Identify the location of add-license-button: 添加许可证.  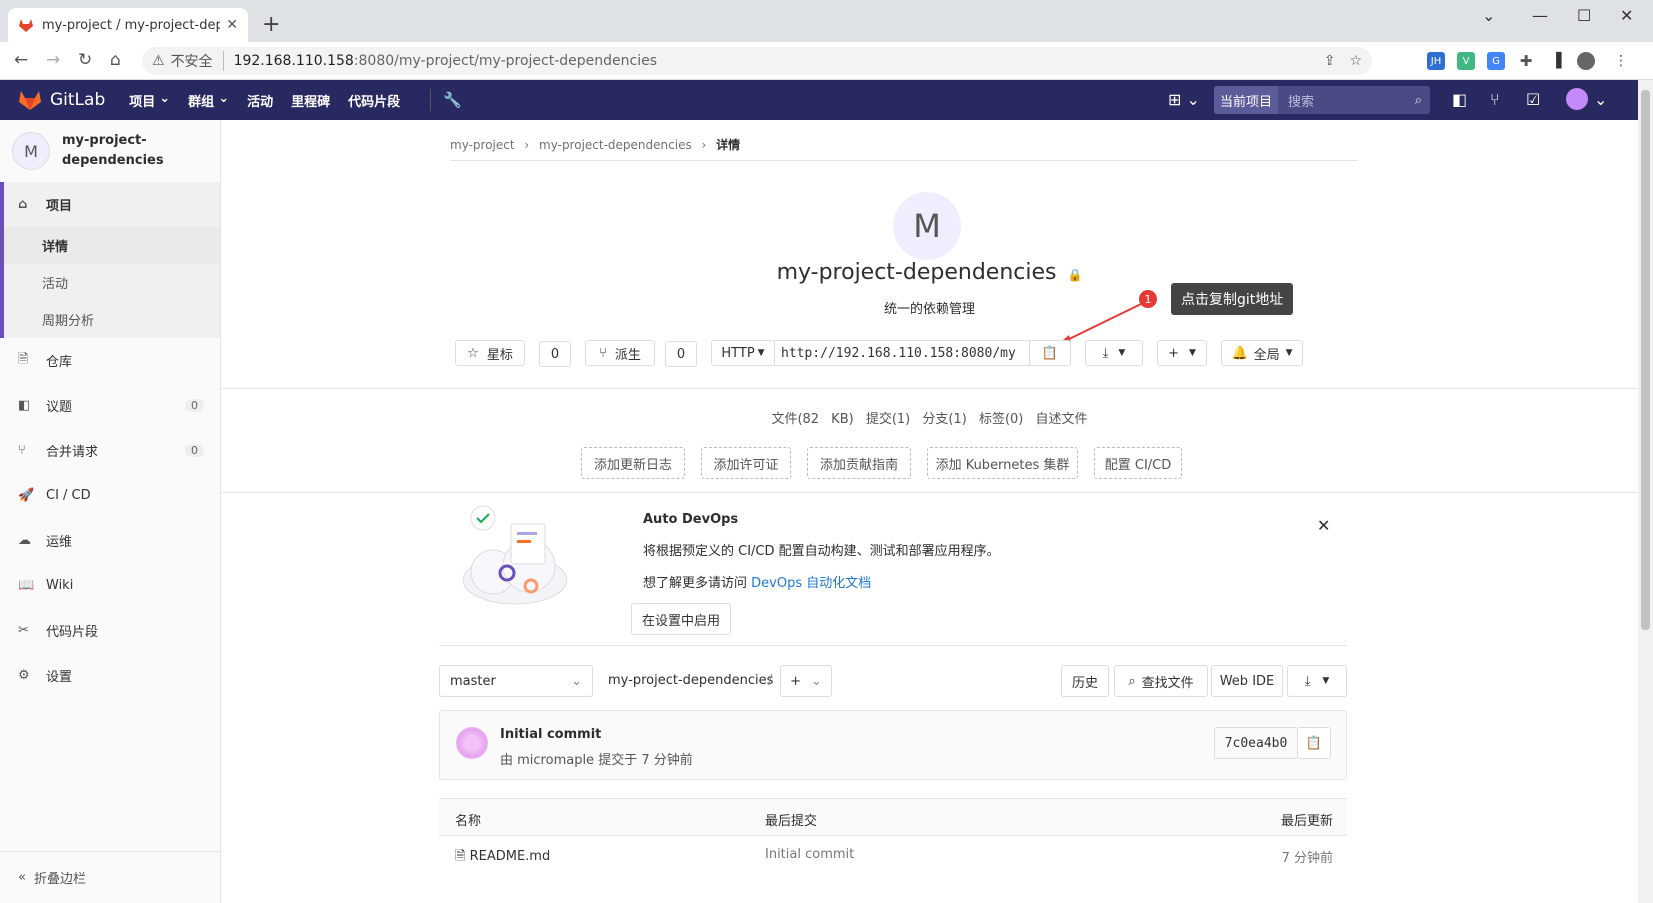
(746, 463).